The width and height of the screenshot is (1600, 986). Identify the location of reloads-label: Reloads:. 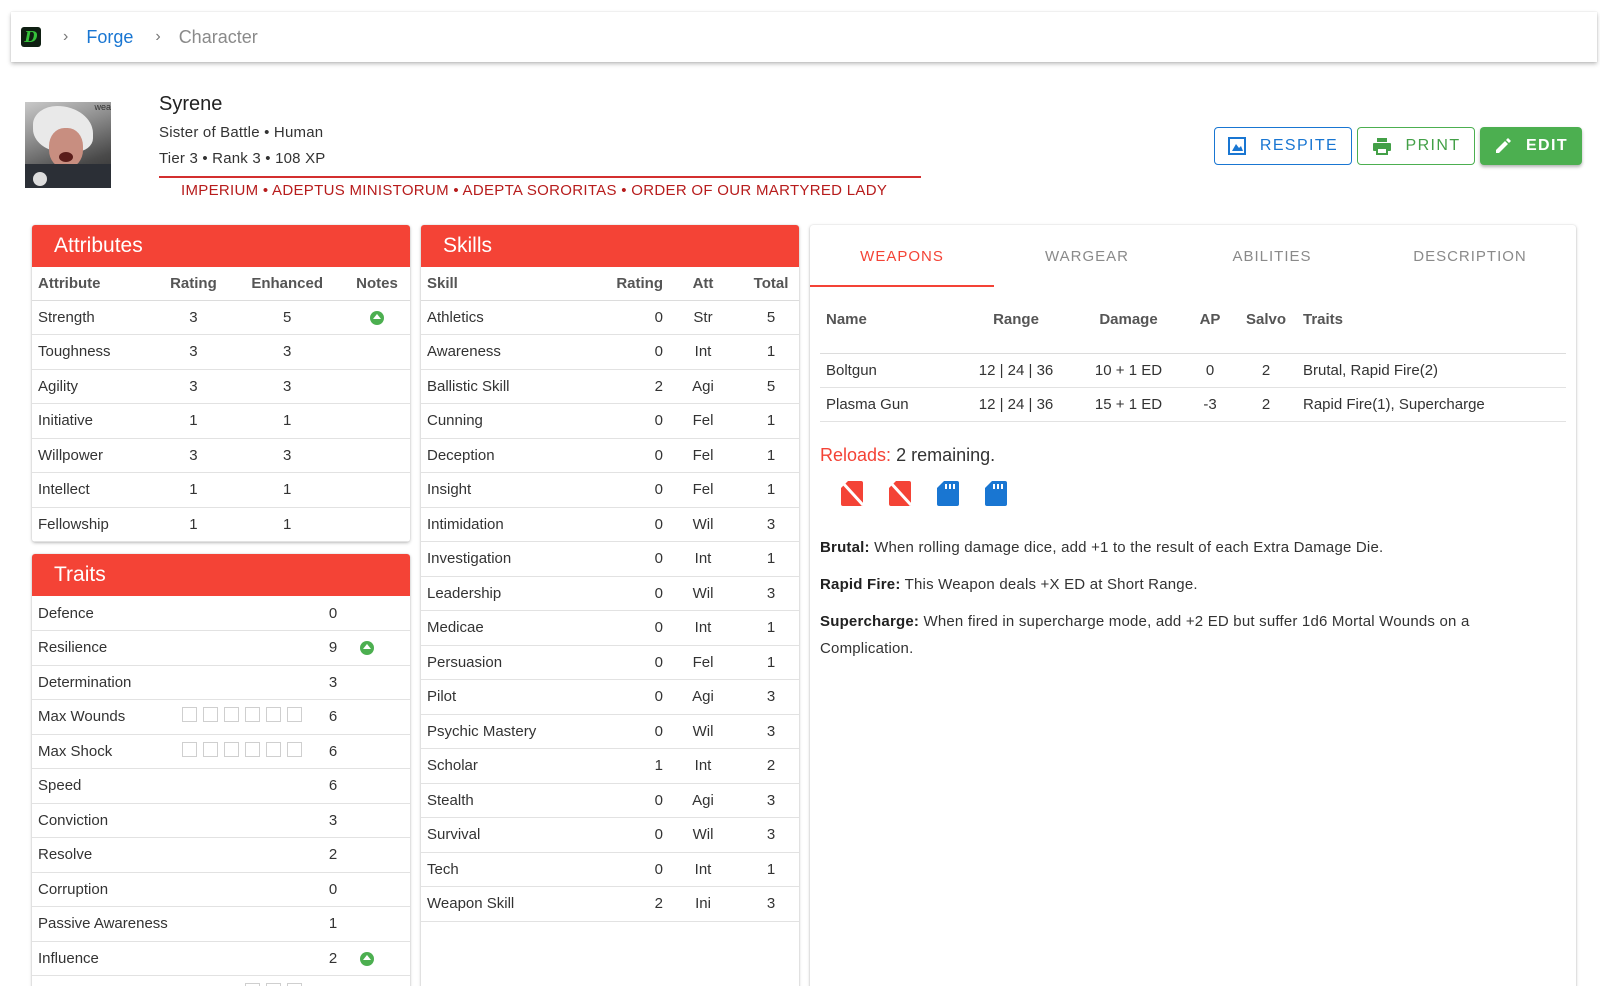
(856, 455).